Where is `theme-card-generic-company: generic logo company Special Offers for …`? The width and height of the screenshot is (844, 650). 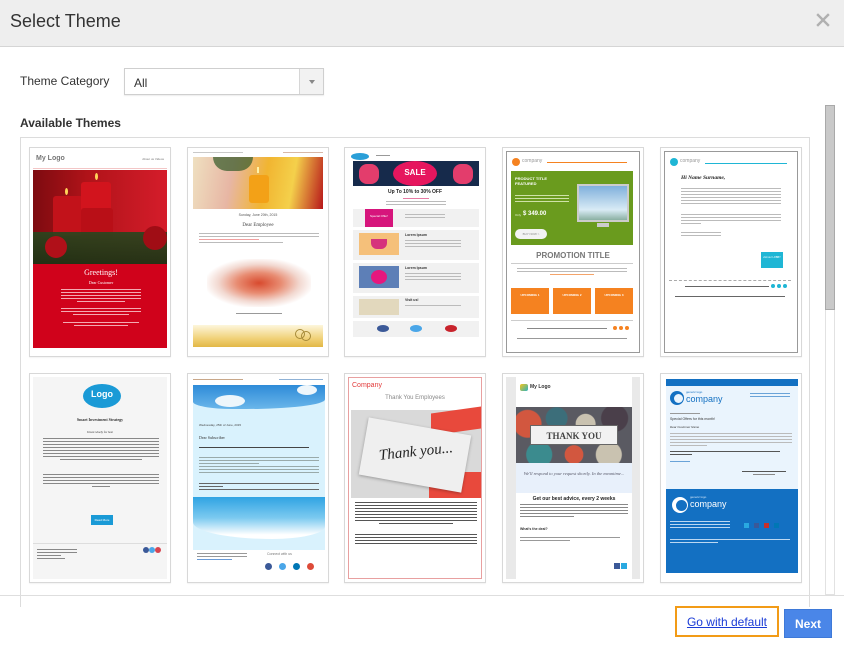 theme-card-generic-company: generic logo company Special Offers for … is located at coordinates (731, 478).